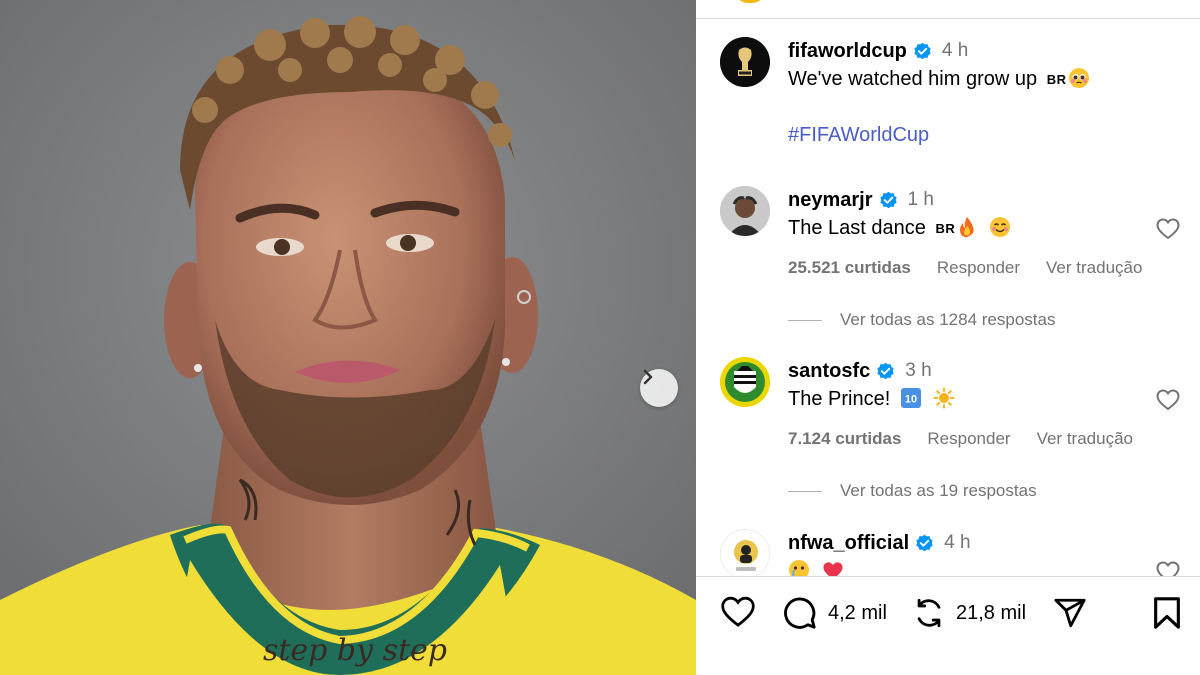 The width and height of the screenshot is (1200, 675). Describe the element at coordinates (849, 267) in the screenshot. I see `comment-likes: 25.521 curtidas` at that location.